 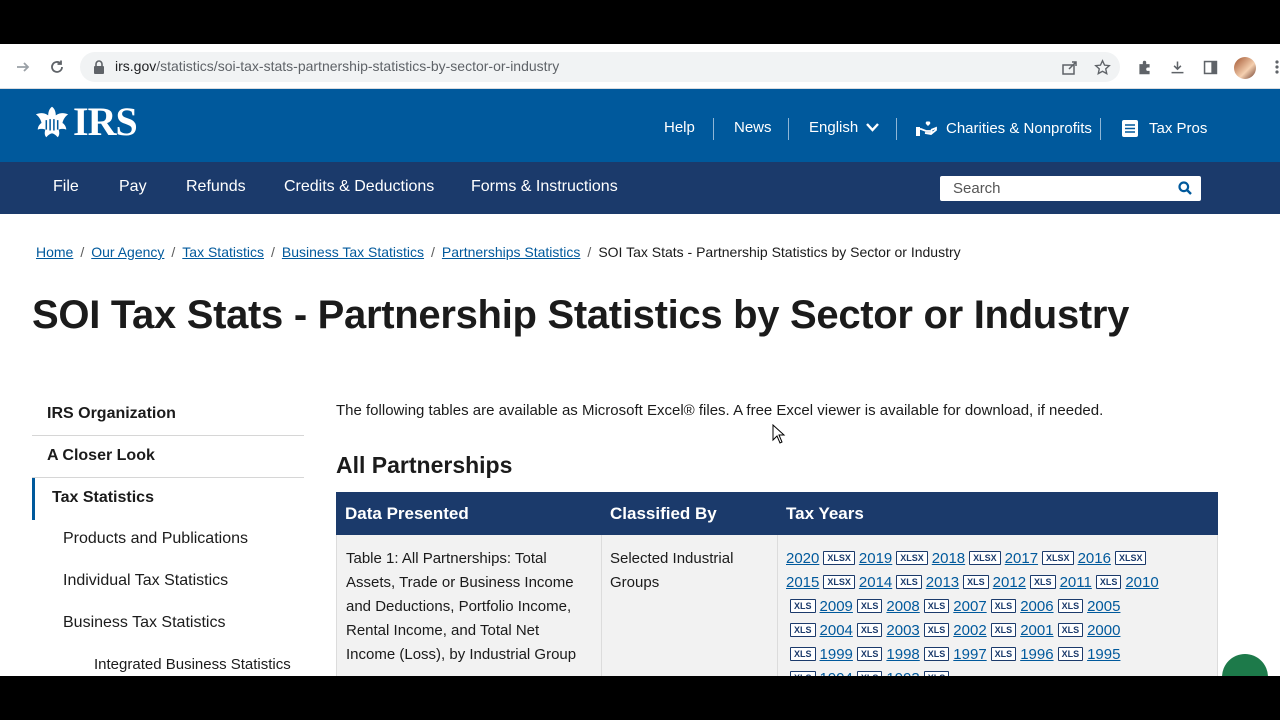 What do you see at coordinates (663, 513) in the screenshot?
I see `column-header-classified-by: Classified By` at bounding box center [663, 513].